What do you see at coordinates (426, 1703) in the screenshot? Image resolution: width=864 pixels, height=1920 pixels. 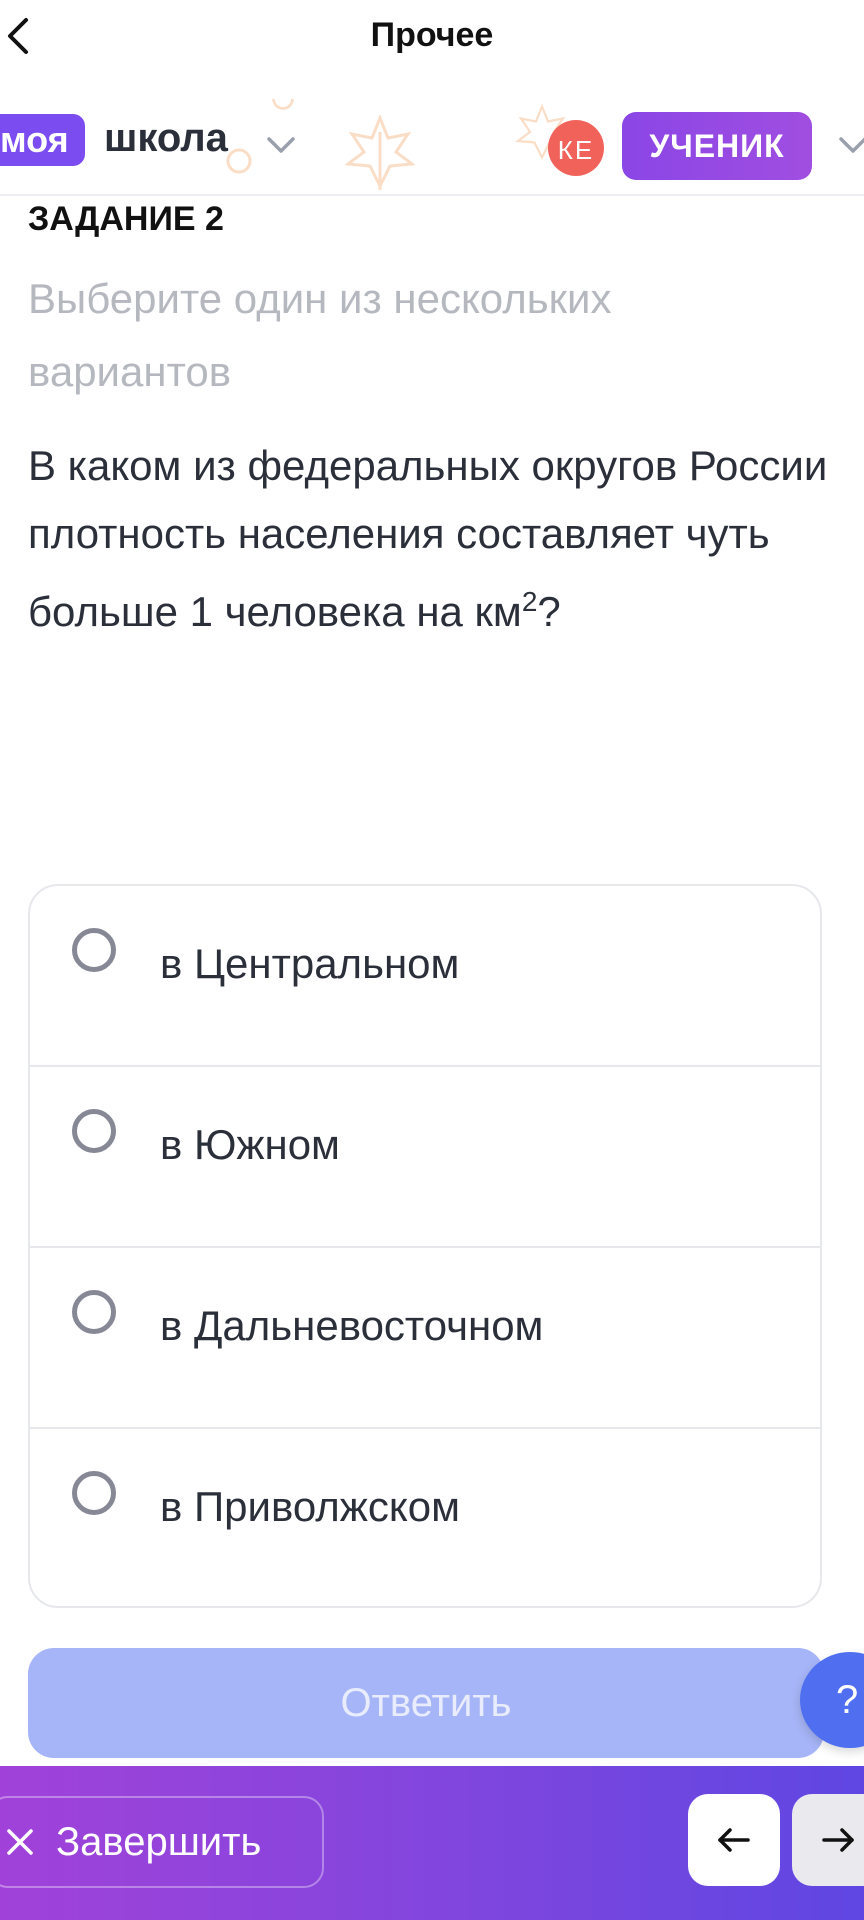 I see `answer-button: Ответить` at bounding box center [426, 1703].